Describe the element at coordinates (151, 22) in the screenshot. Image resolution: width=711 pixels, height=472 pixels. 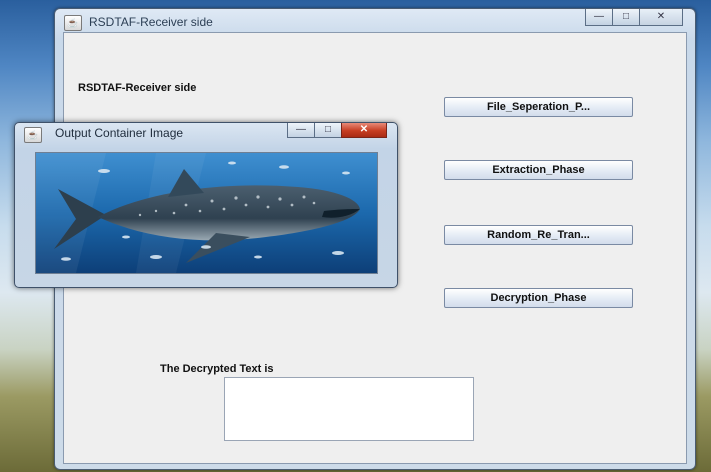
I see `main-window-title: RSDTAF-Receiver side` at that location.